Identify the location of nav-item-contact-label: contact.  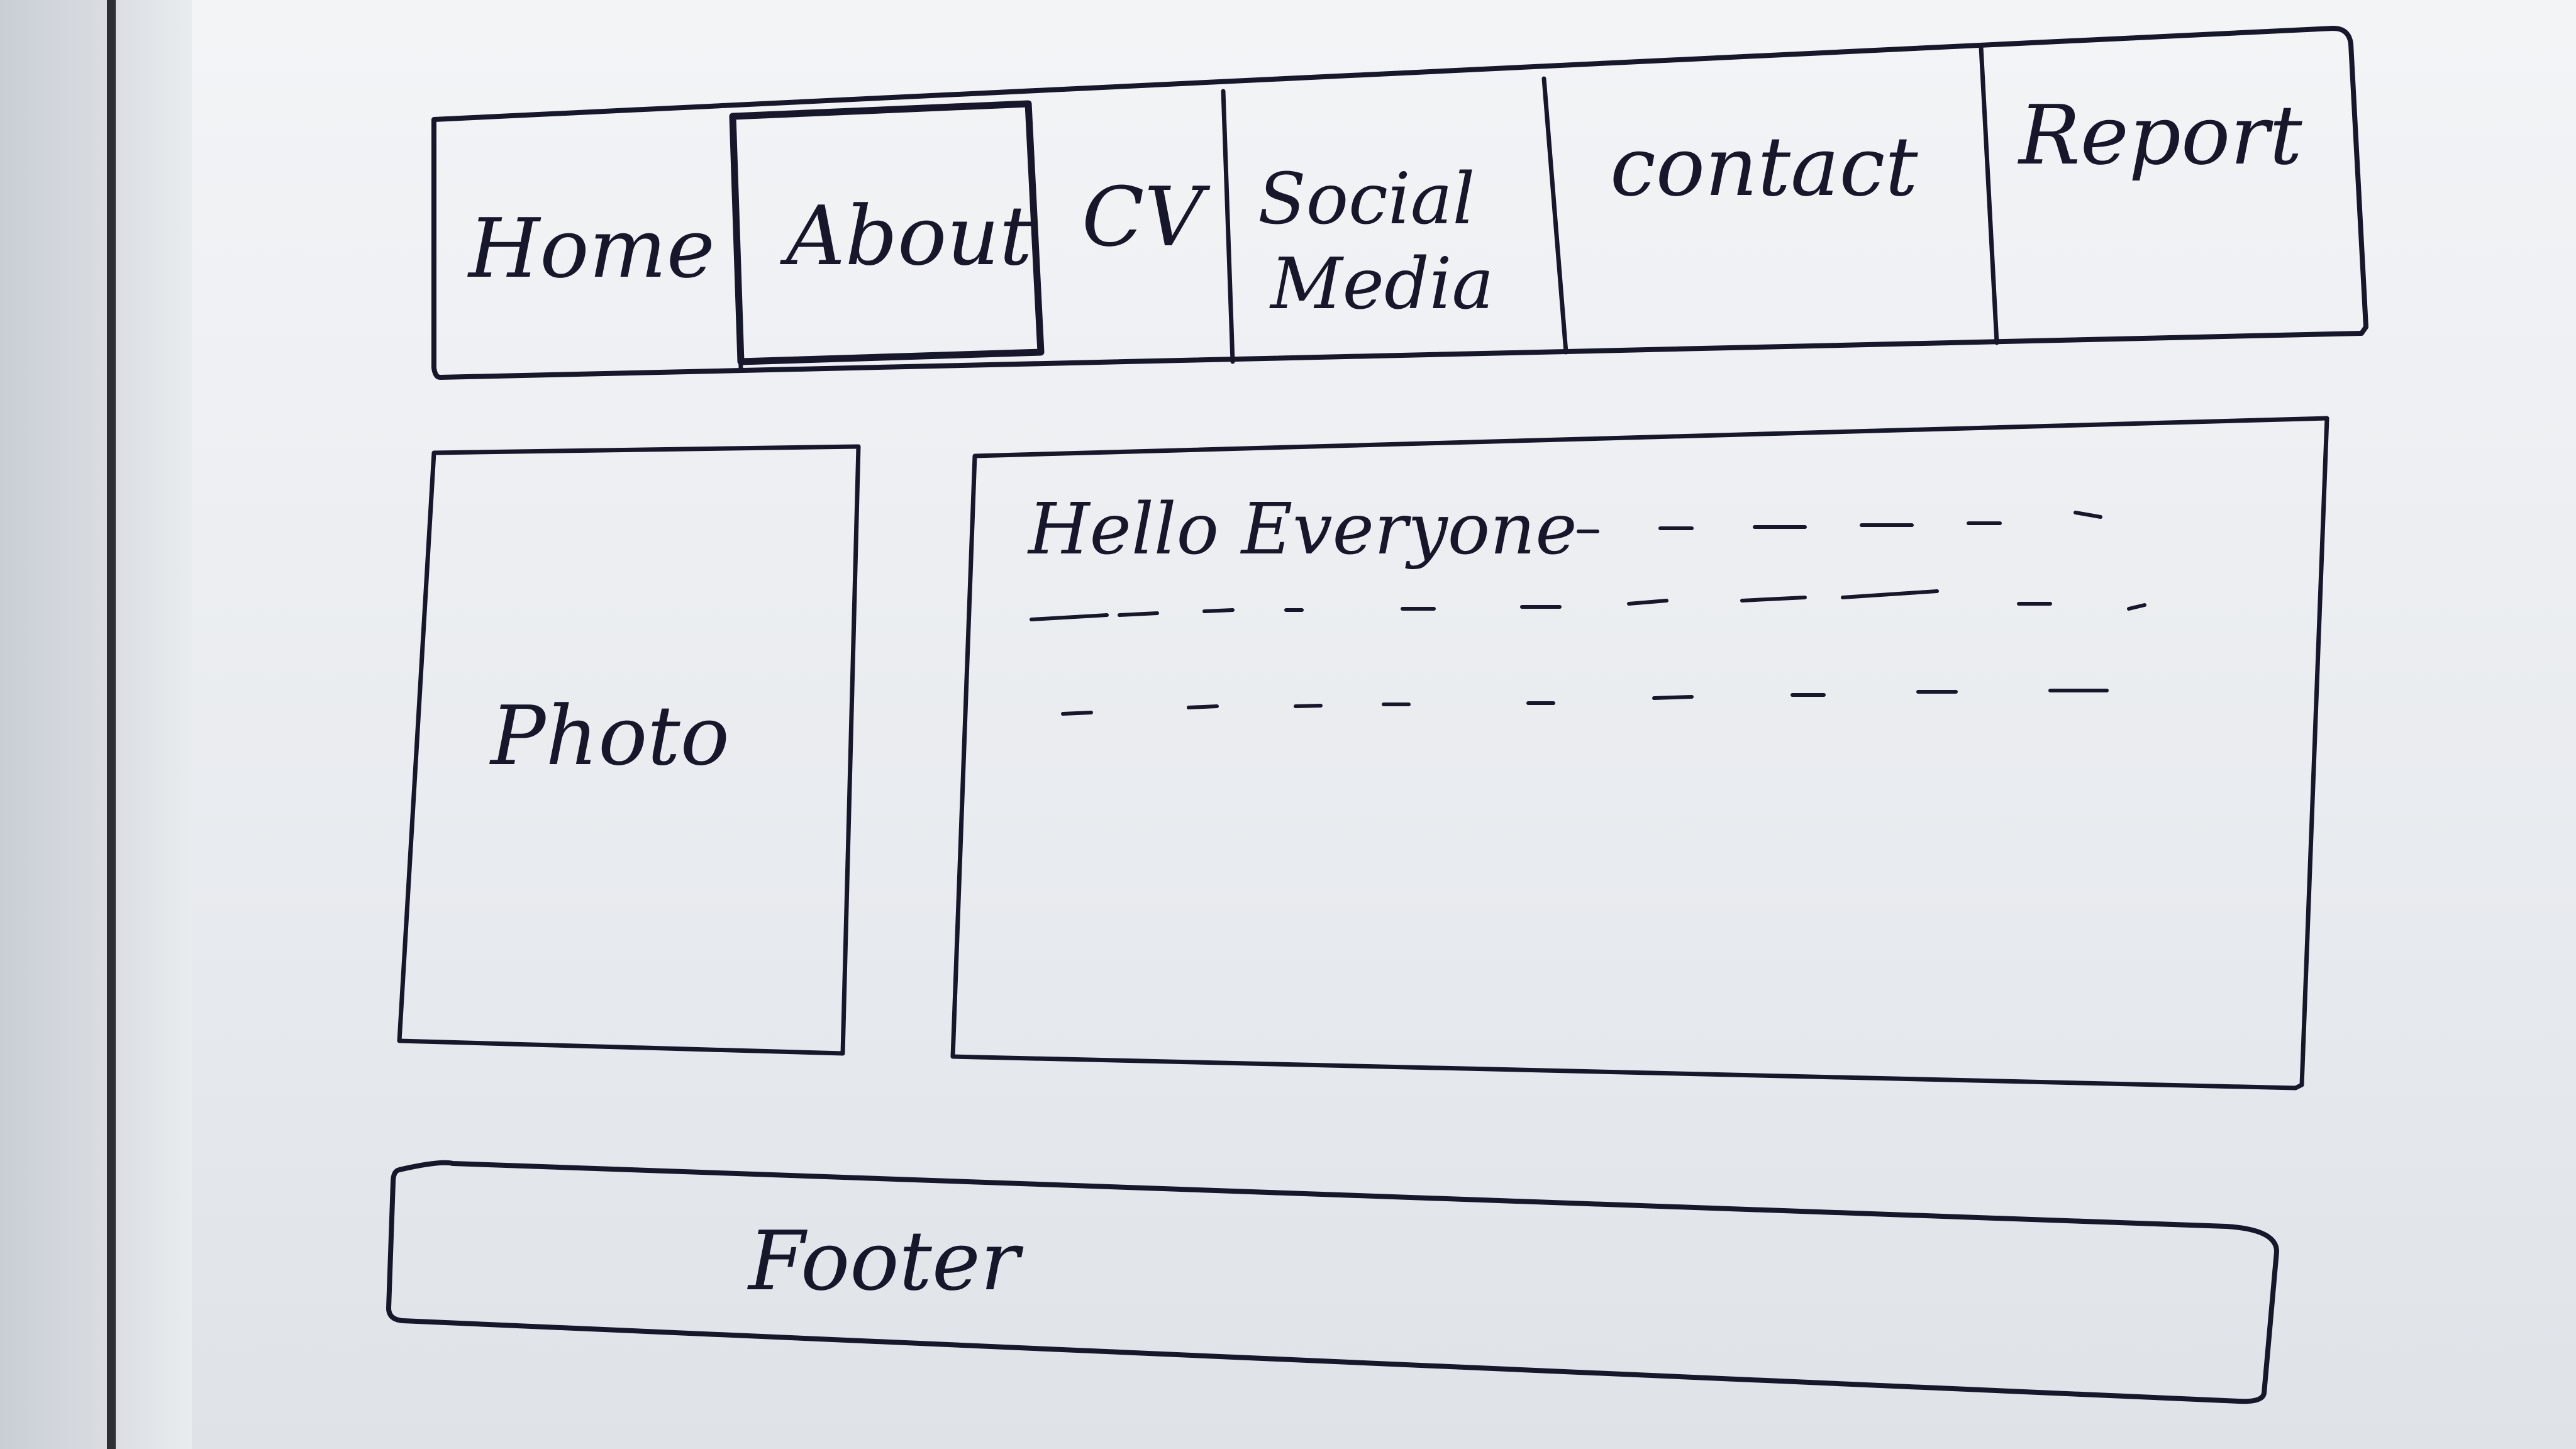
(1764, 166).